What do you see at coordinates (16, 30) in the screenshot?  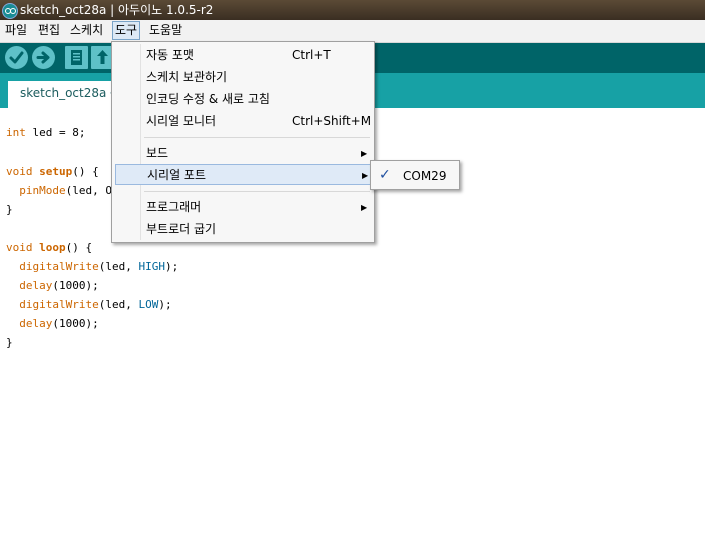 I see `menu-file: 파일` at bounding box center [16, 30].